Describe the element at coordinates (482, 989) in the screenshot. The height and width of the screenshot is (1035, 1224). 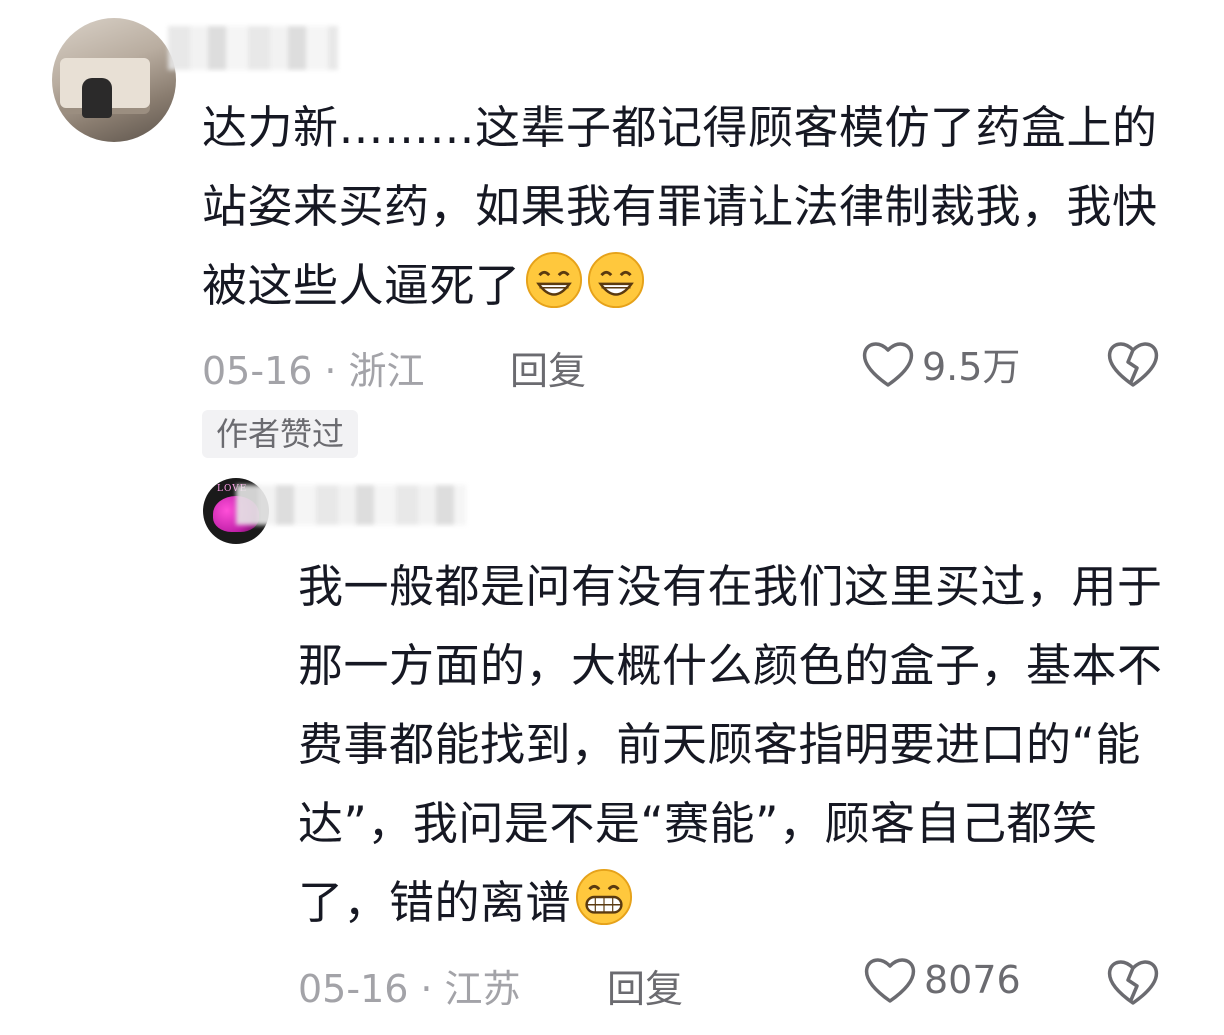
I see `comment-location: 江苏` at that location.